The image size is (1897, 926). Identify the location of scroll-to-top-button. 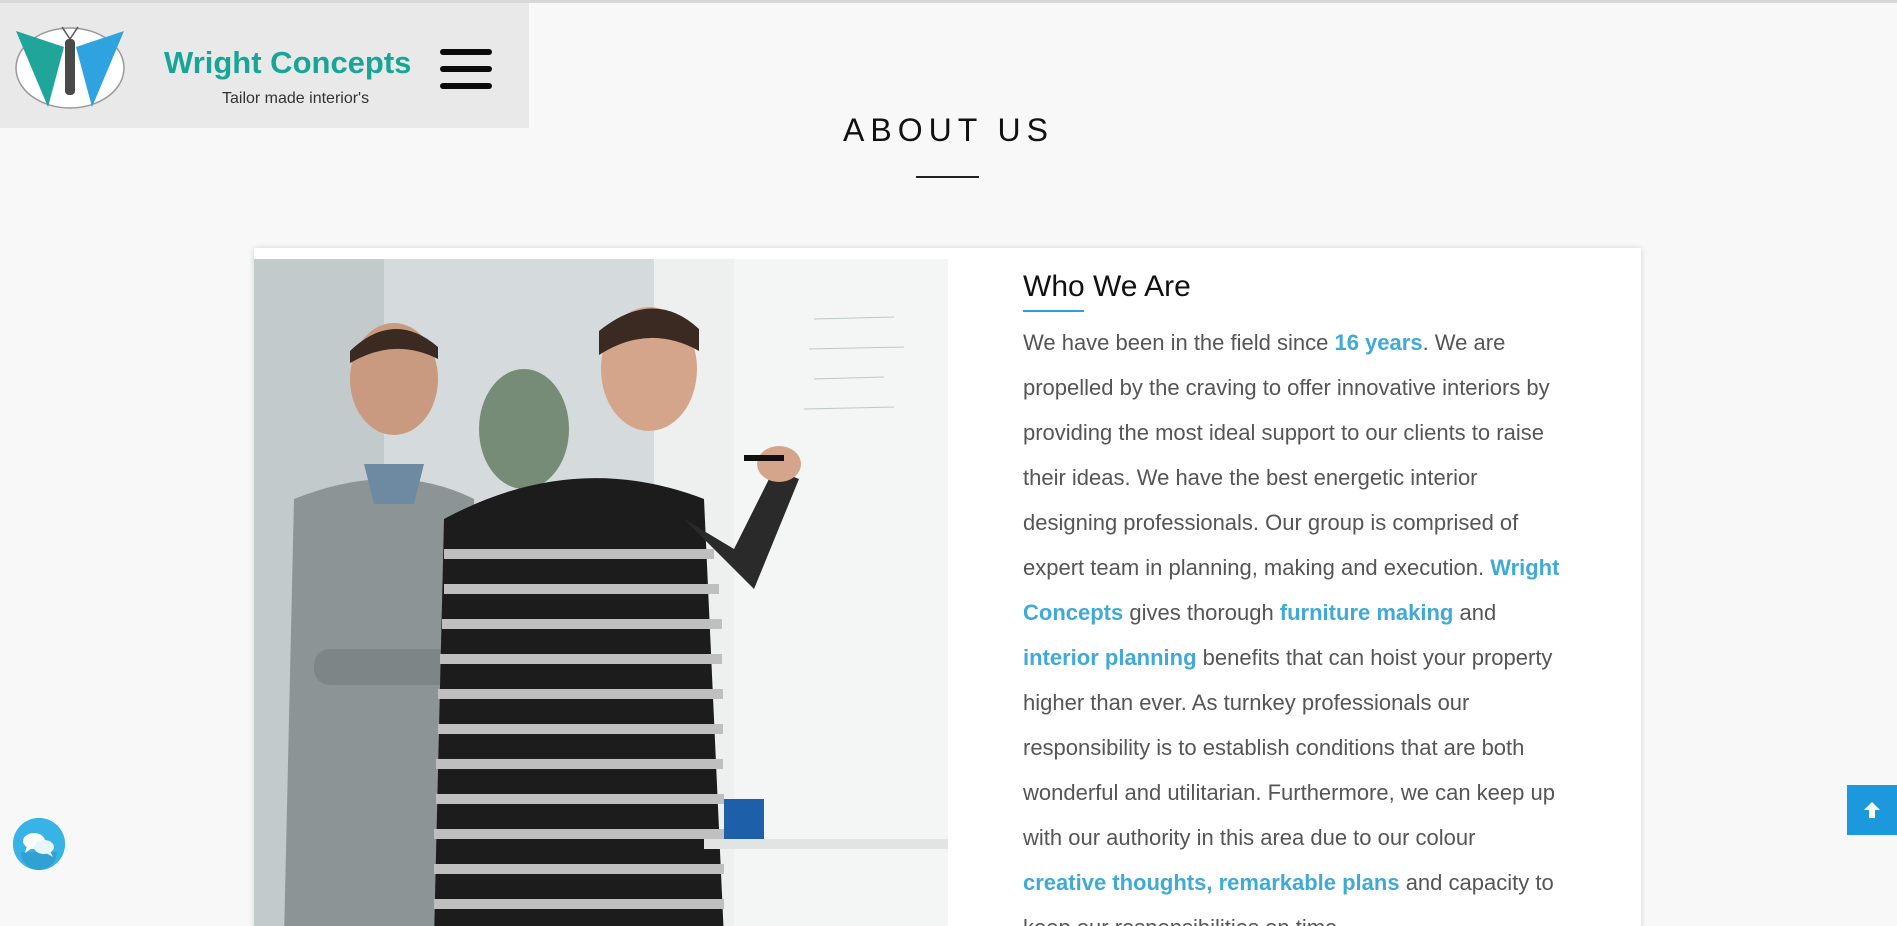
(1872, 810).